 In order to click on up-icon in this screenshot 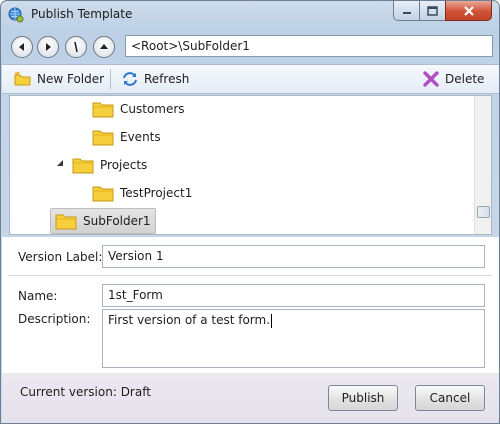, I will do `click(104, 46)`.